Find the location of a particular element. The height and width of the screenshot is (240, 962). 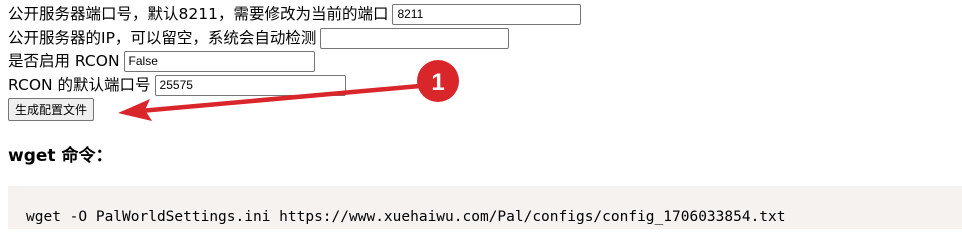

annotation-number-badge: 1 is located at coordinates (438, 81).